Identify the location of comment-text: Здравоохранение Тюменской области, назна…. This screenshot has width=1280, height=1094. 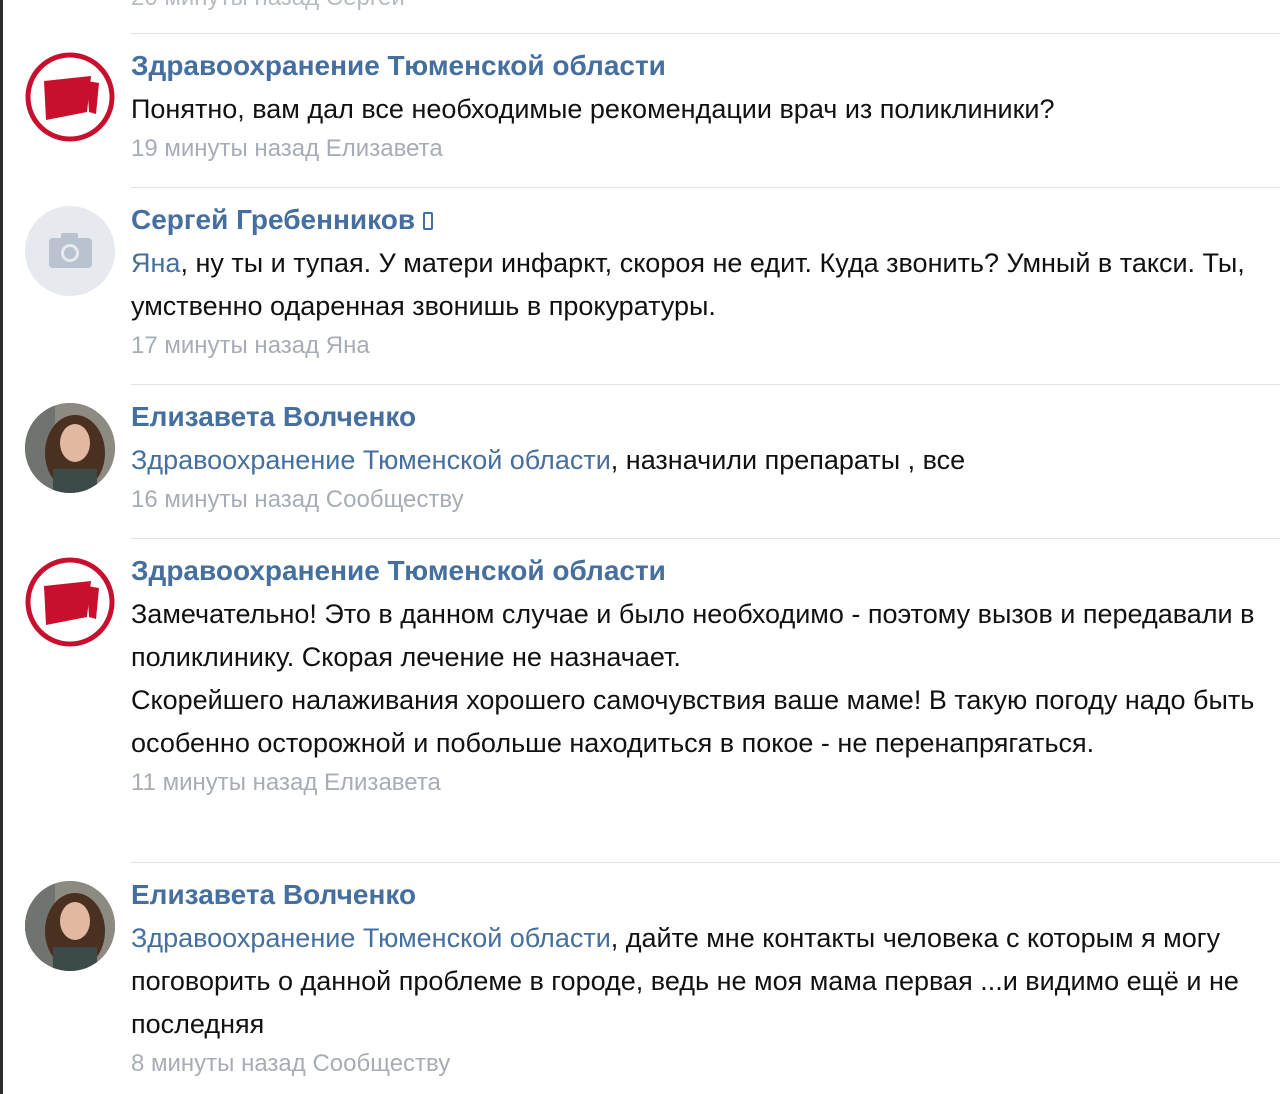
(693, 460).